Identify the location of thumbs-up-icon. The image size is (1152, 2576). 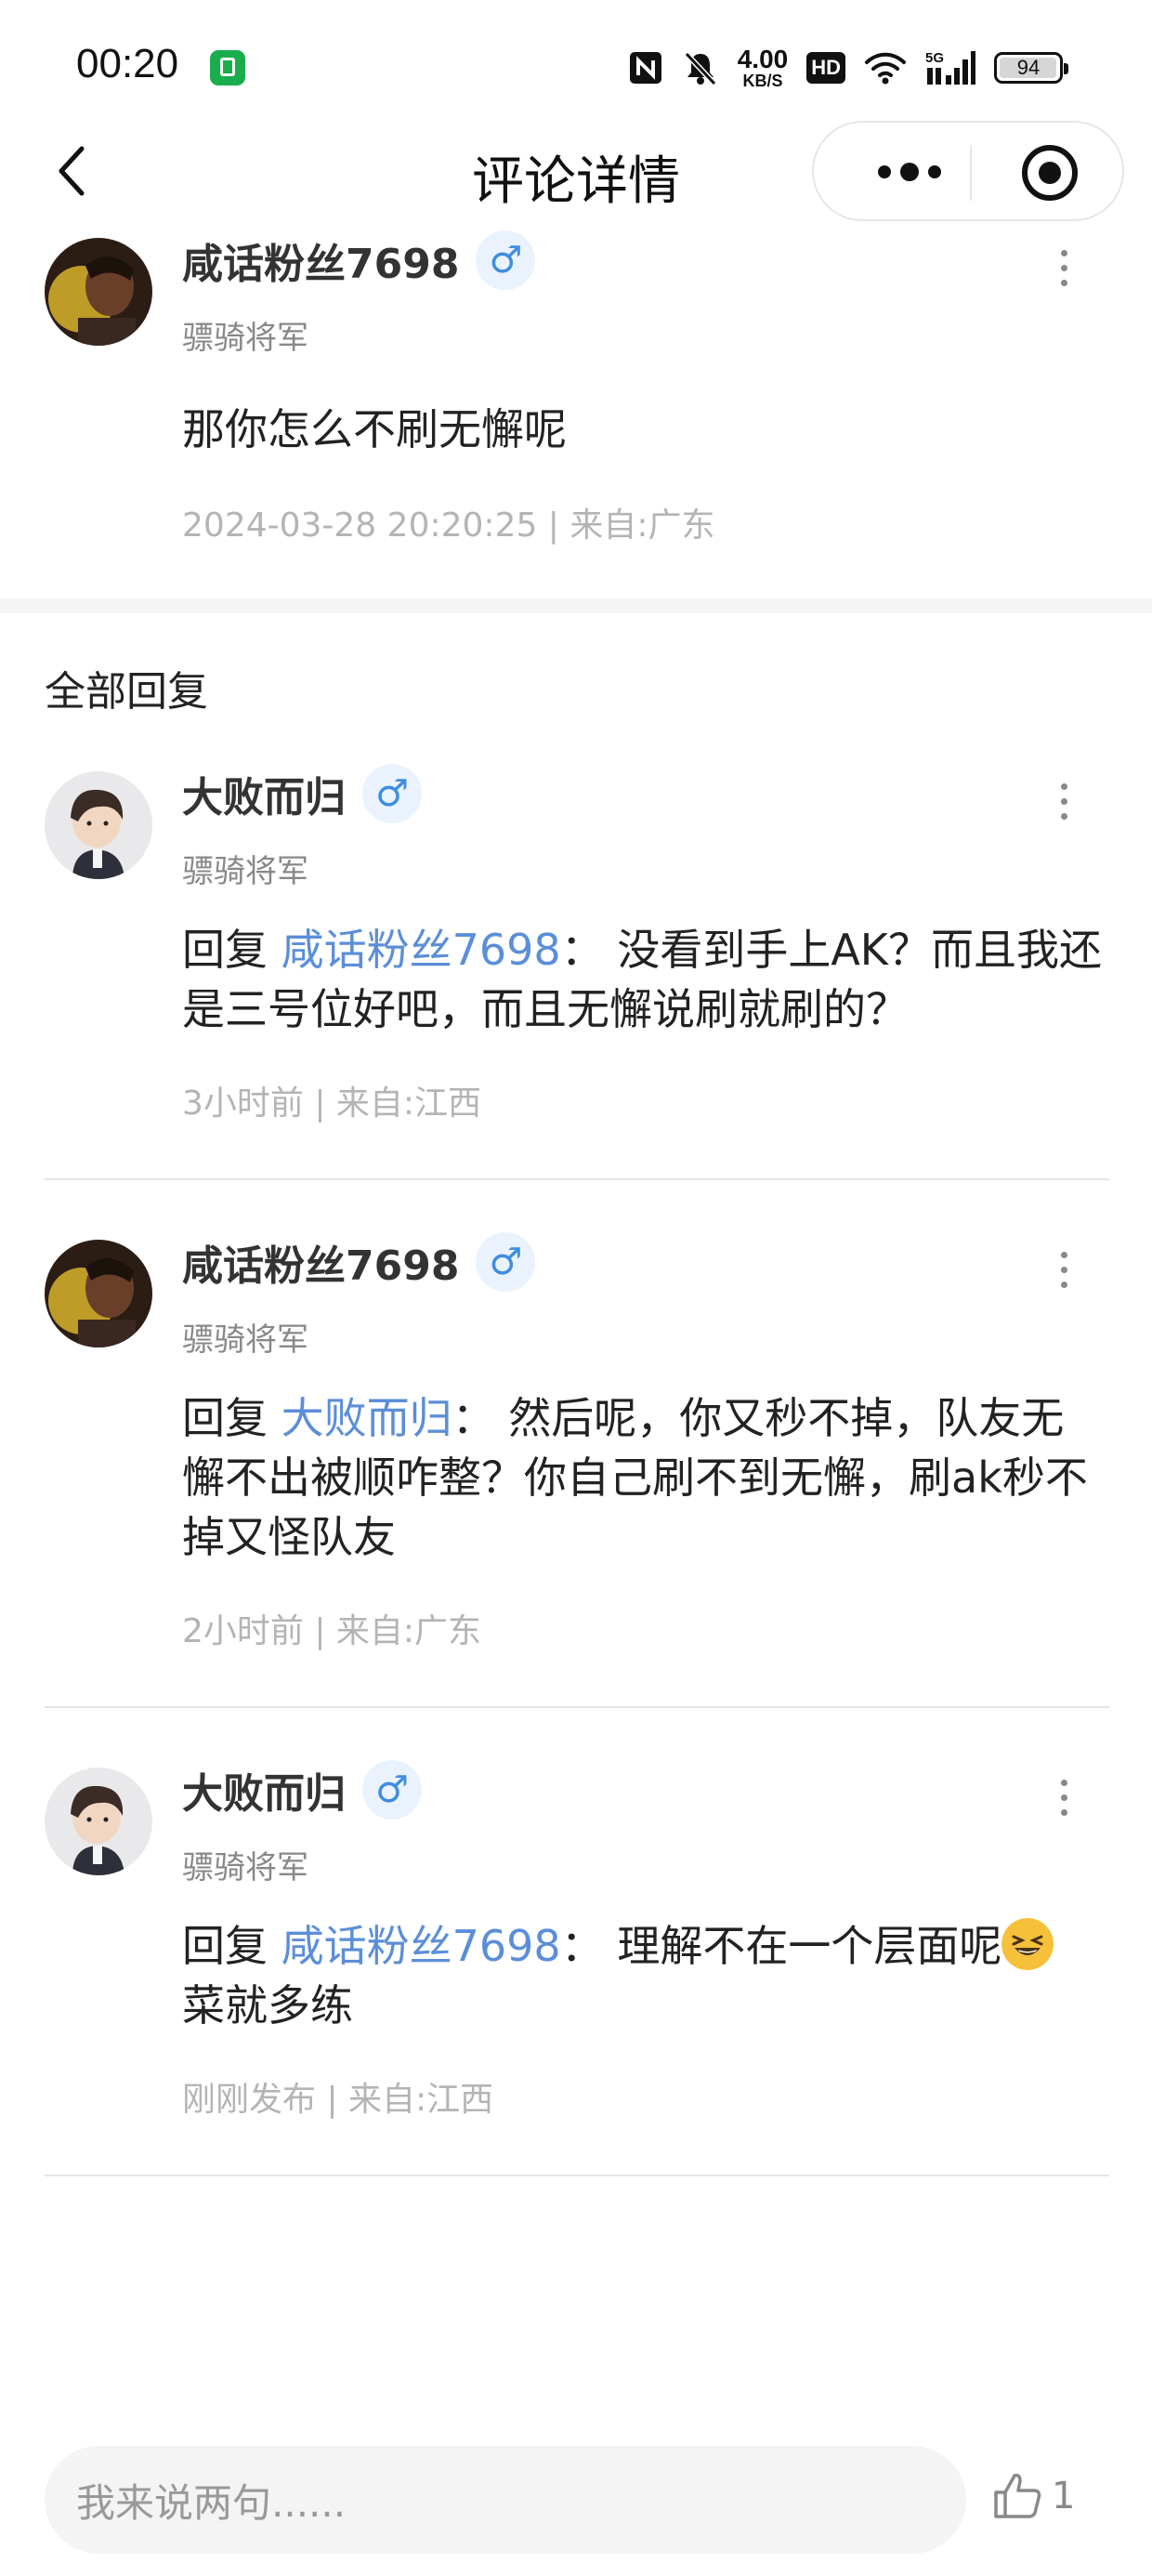
(1017, 2495).